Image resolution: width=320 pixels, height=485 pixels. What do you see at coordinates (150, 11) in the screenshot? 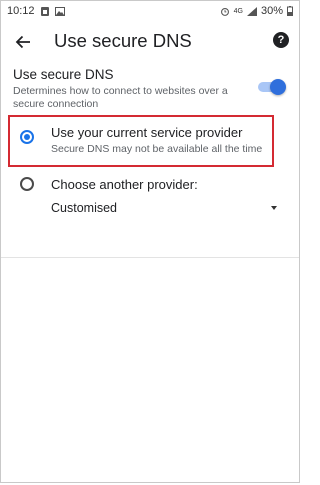
I see `status-bar: 10:12 4G 30%` at bounding box center [150, 11].